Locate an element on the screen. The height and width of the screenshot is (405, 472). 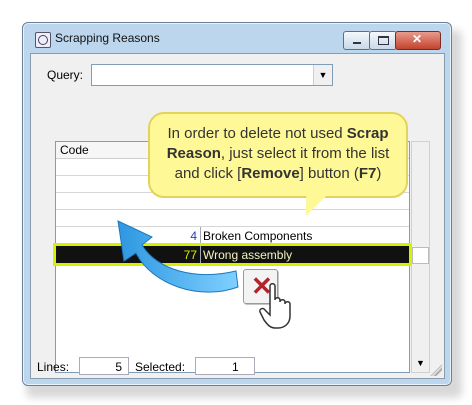
lines-label: Lines: is located at coordinates (53, 367).